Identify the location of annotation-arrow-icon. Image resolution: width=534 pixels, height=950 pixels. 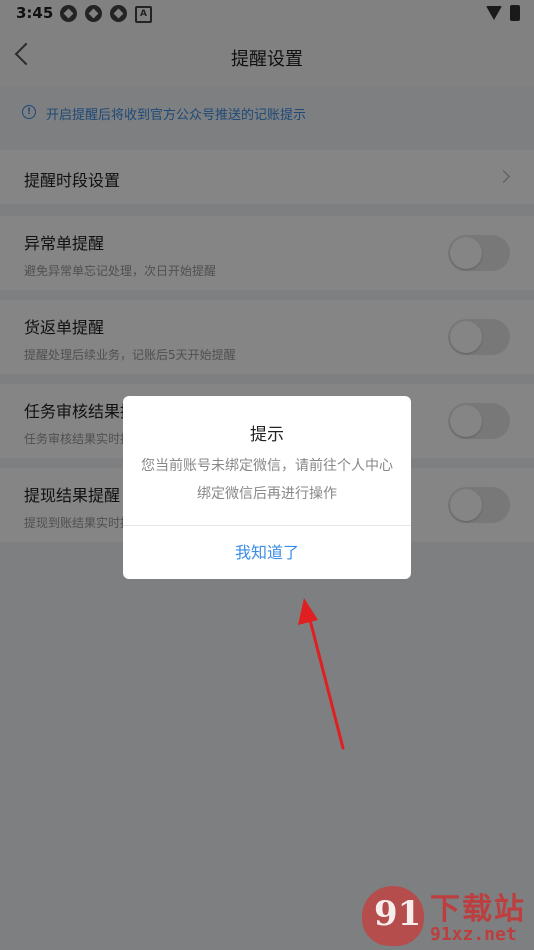
(321, 674).